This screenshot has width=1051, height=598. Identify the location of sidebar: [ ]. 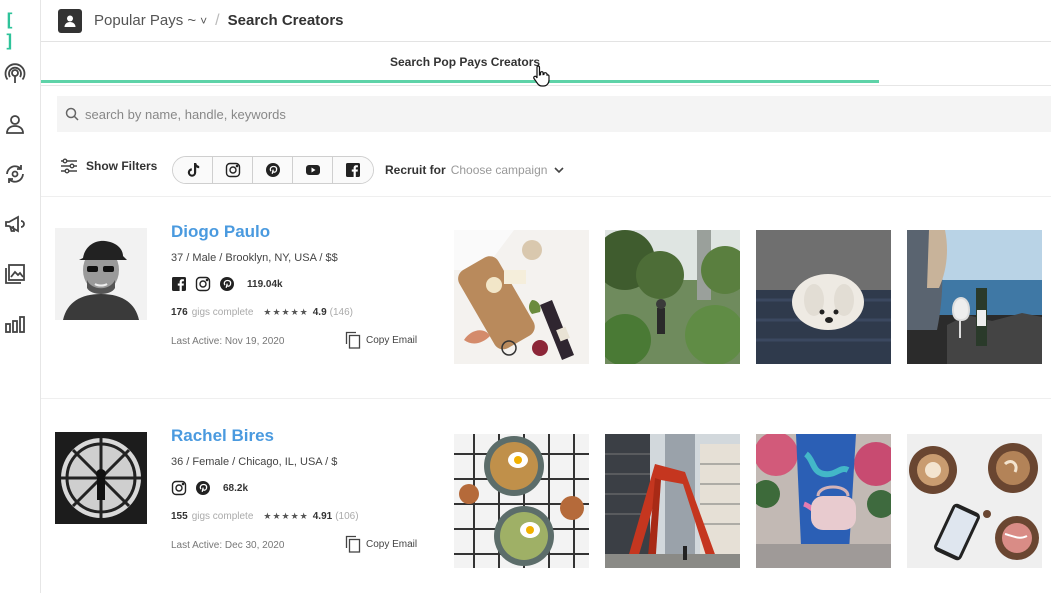
(20, 296).